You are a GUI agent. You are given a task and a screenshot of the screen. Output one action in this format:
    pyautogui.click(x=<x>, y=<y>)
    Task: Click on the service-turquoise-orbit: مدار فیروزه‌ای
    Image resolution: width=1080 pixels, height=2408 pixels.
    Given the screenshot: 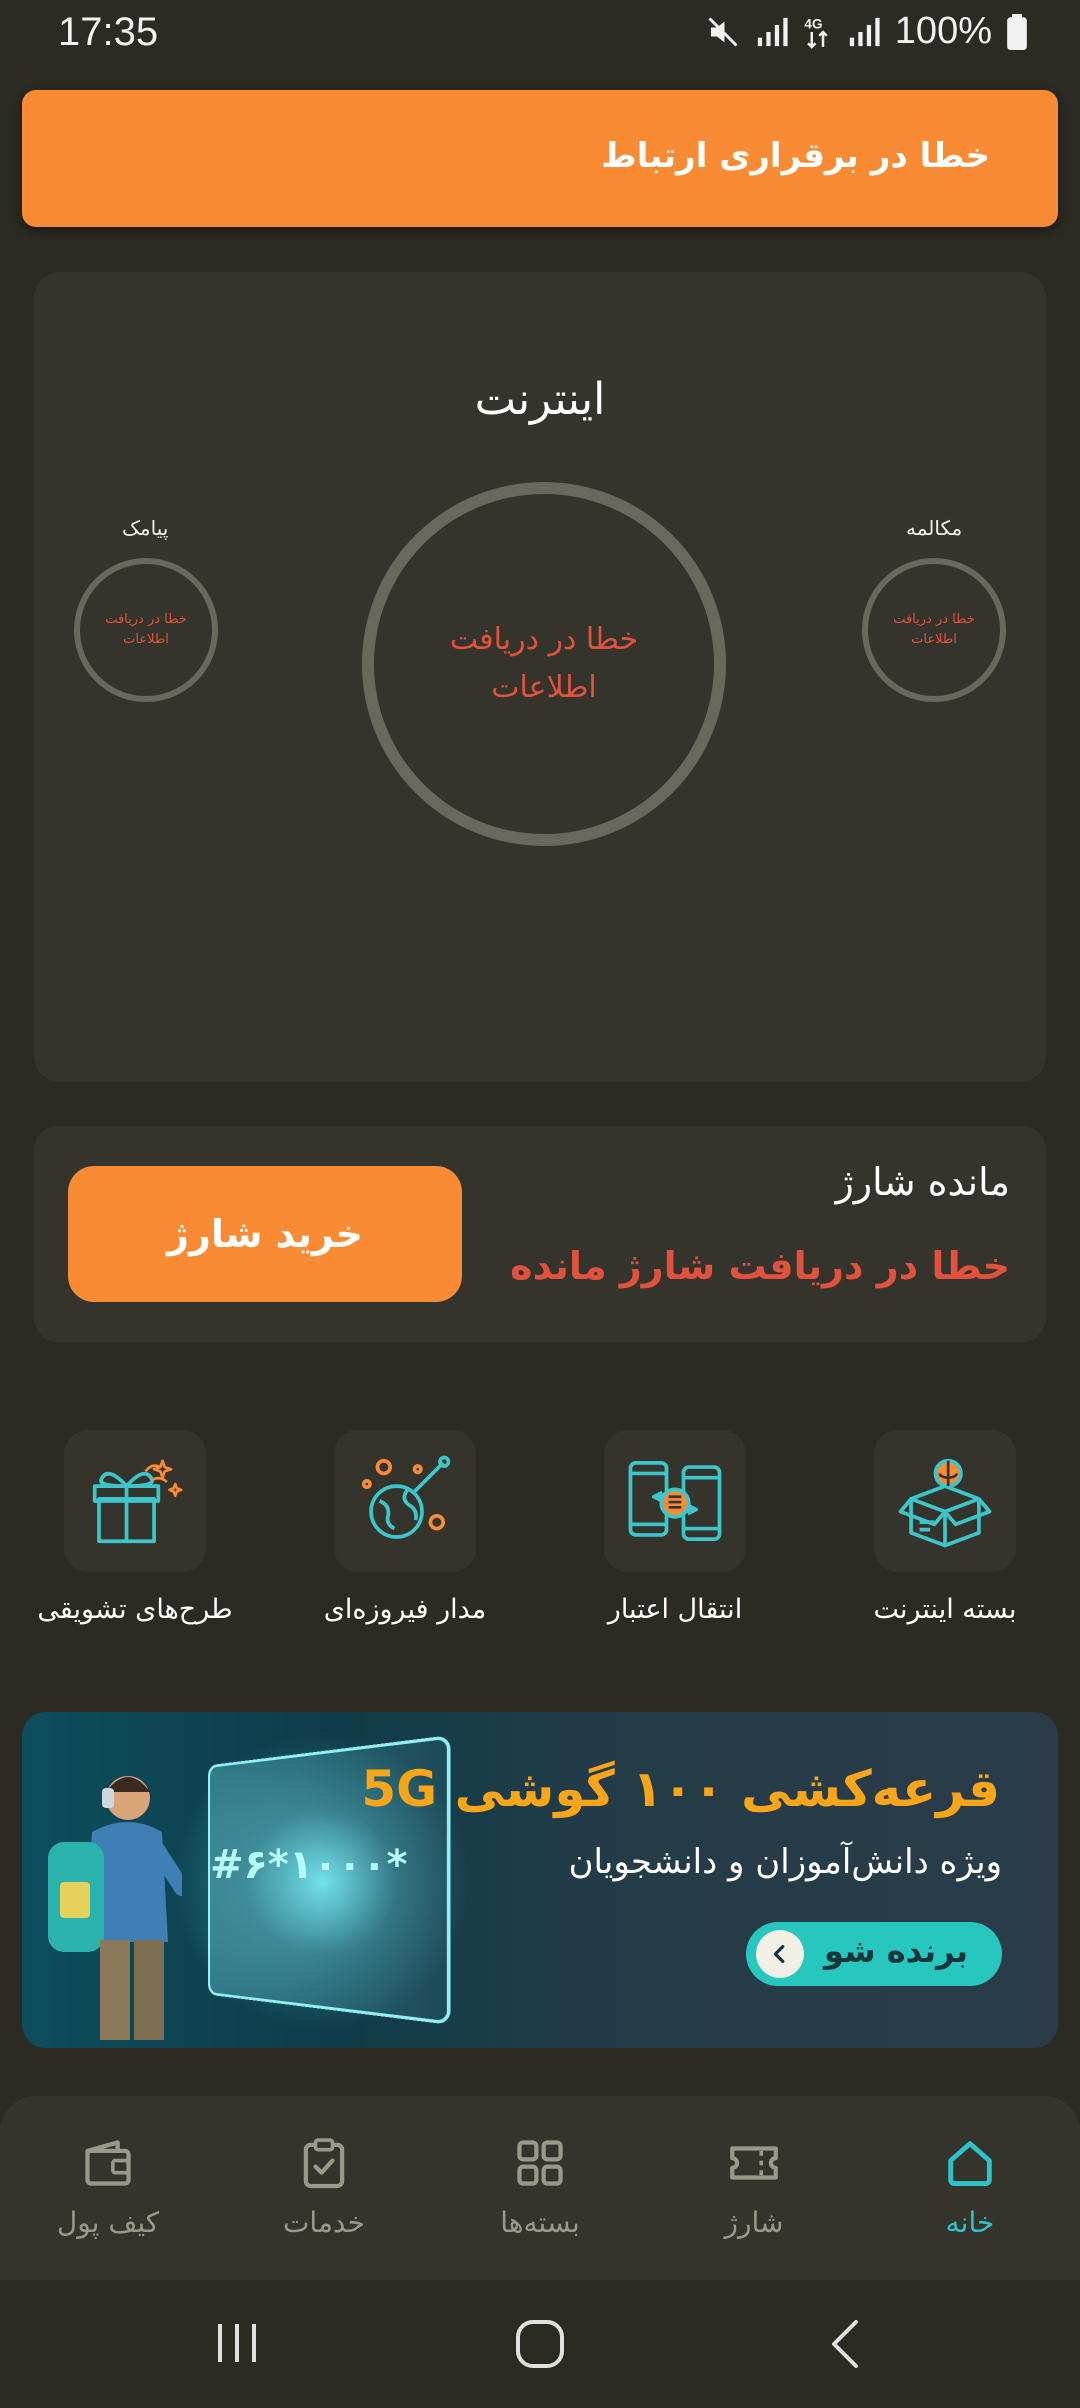 What is the action you would take?
    pyautogui.click(x=405, y=1527)
    